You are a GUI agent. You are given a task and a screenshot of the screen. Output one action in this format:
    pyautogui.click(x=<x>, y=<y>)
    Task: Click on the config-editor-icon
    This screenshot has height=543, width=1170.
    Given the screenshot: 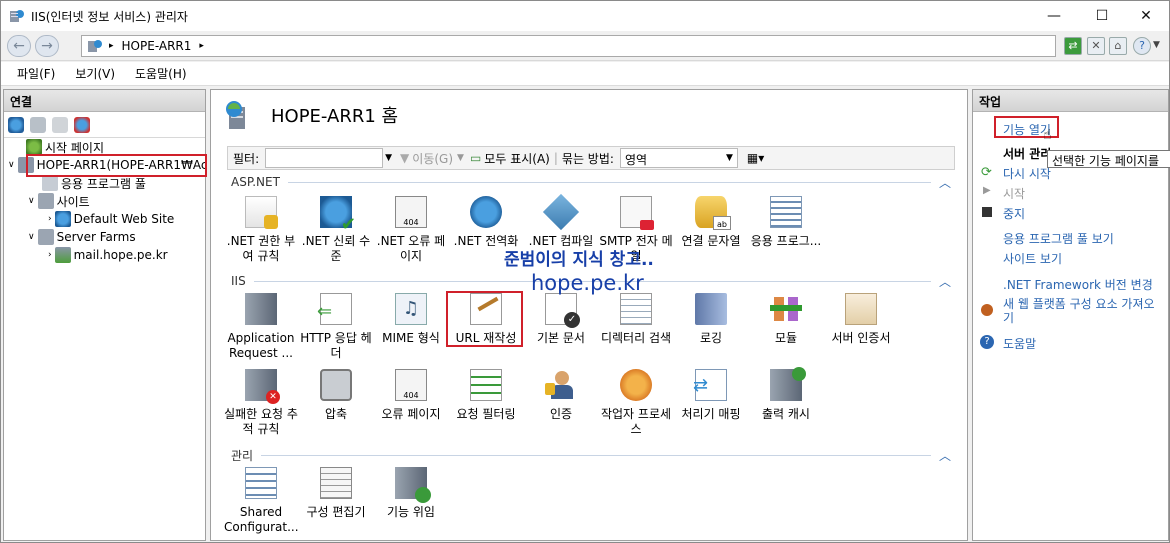 What is the action you would take?
    pyautogui.click(x=336, y=483)
    